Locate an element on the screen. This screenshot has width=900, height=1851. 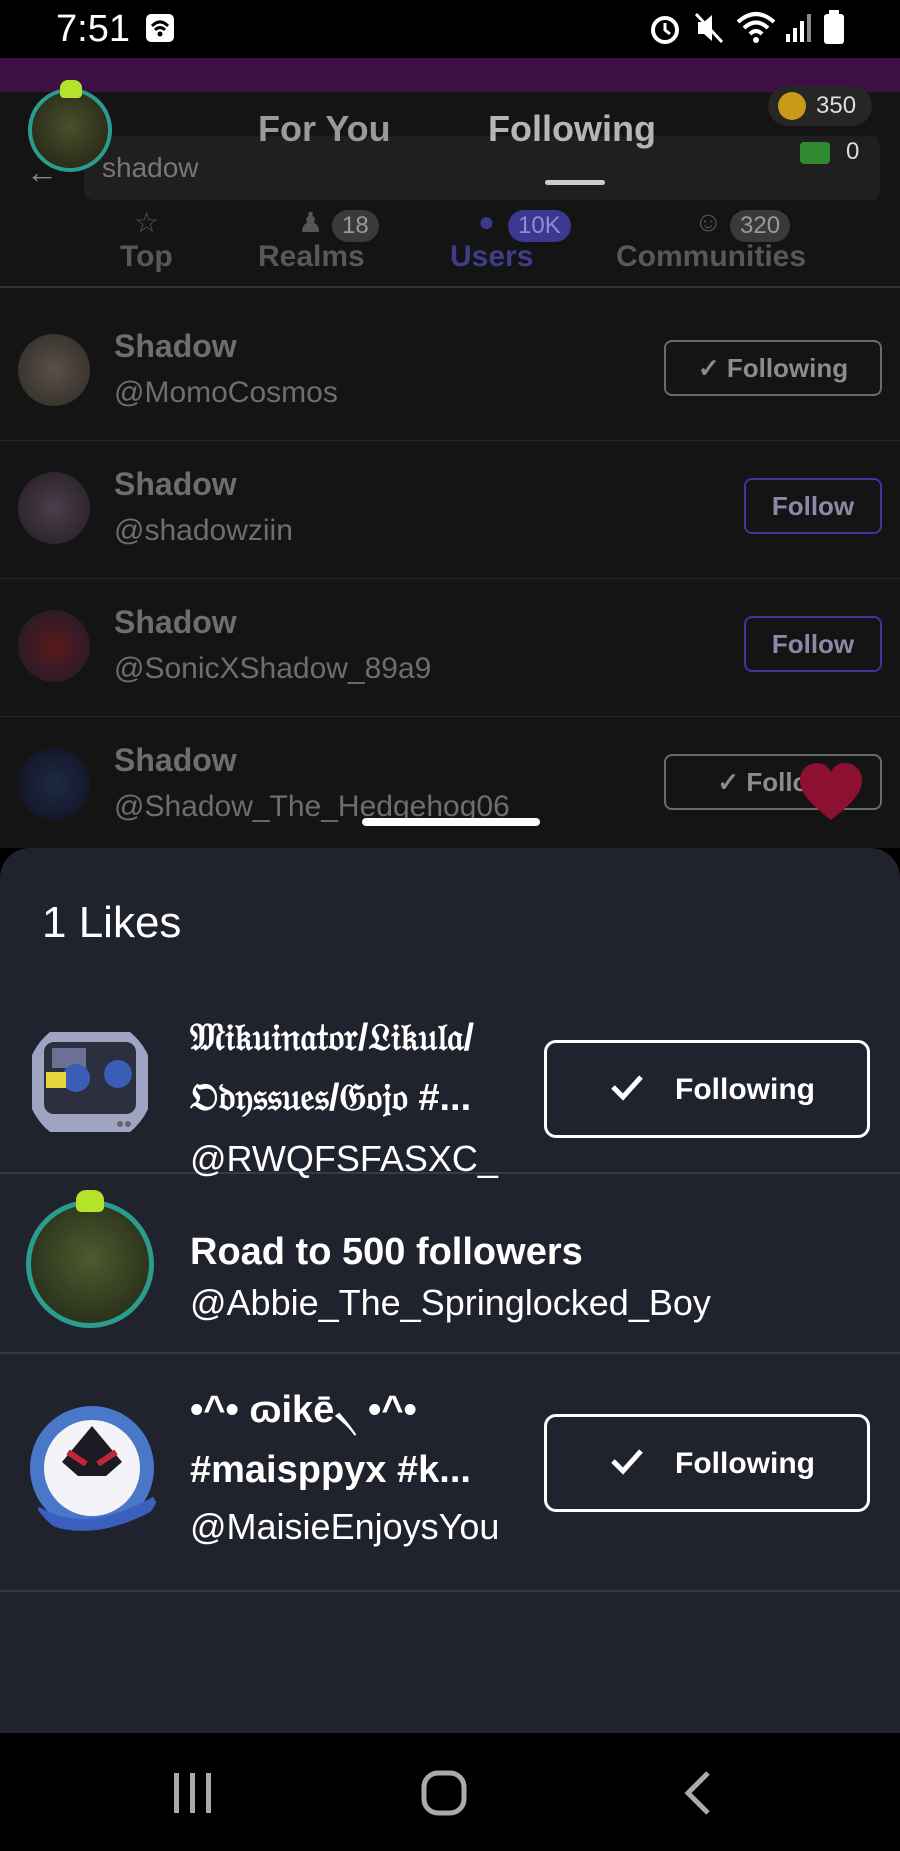
communities-count-badge: 320 is located at coordinates (760, 226).